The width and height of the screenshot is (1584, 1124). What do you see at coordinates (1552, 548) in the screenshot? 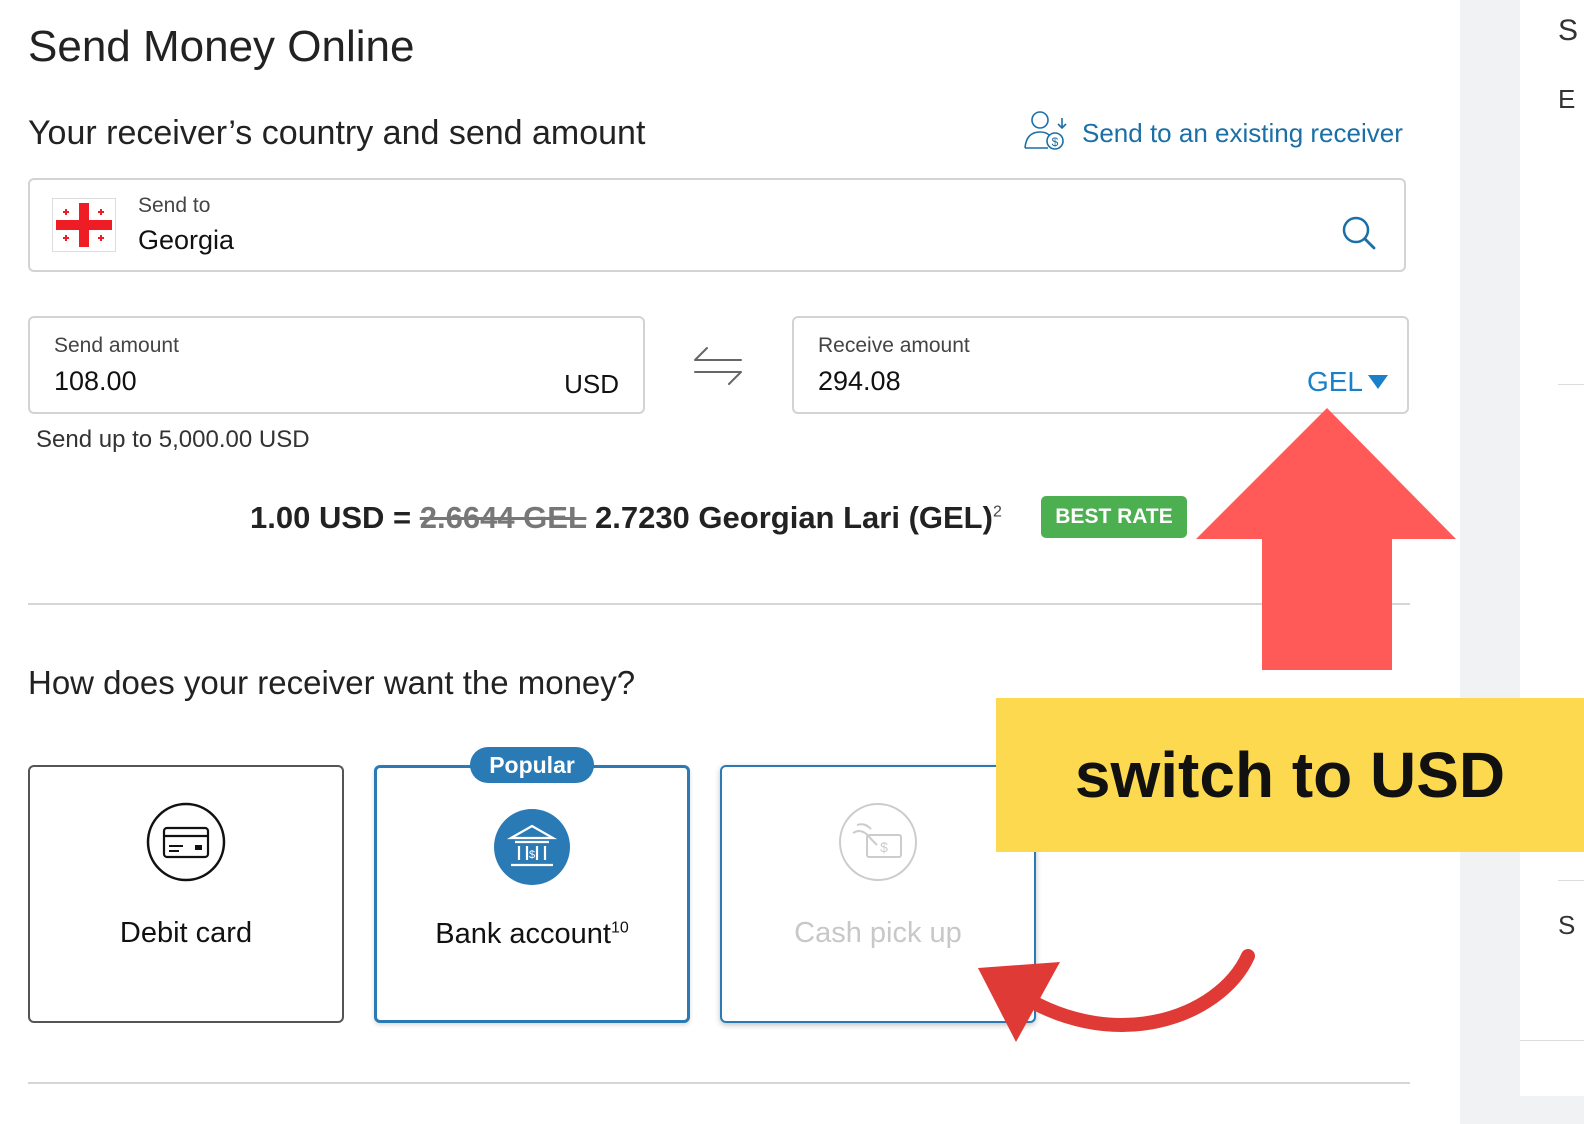
I see `summary-card: S E S` at bounding box center [1552, 548].